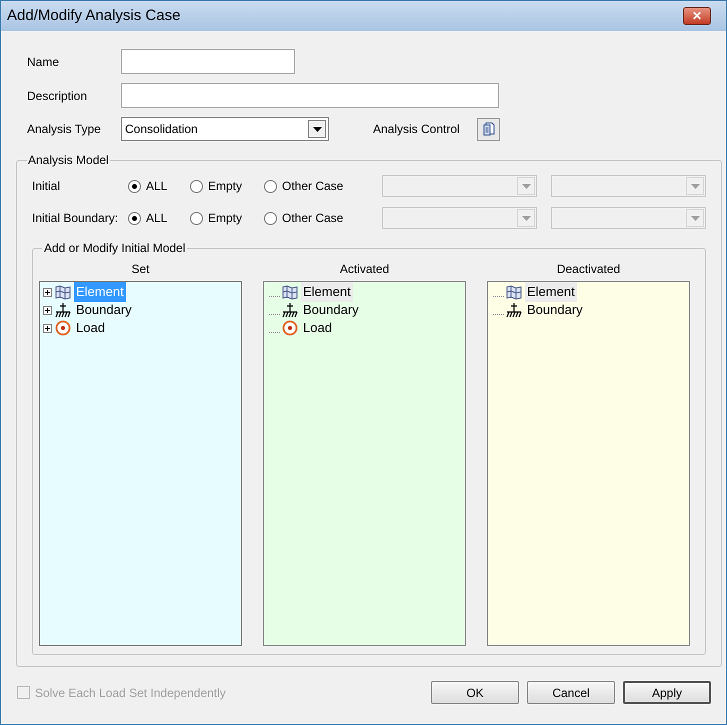 This screenshot has width=727, height=725. What do you see at coordinates (667, 692) in the screenshot?
I see `dialog-button: Apply` at bounding box center [667, 692].